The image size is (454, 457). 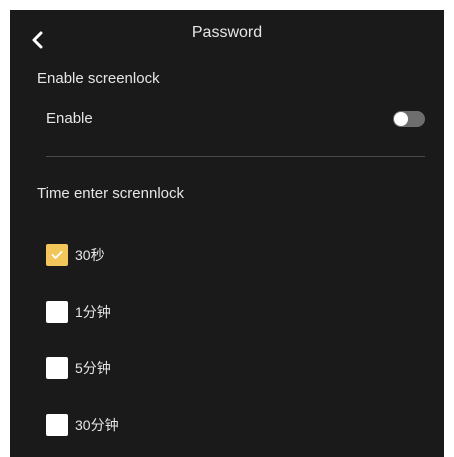 I want to click on checkbox-30-minutes, so click(x=57, y=425).